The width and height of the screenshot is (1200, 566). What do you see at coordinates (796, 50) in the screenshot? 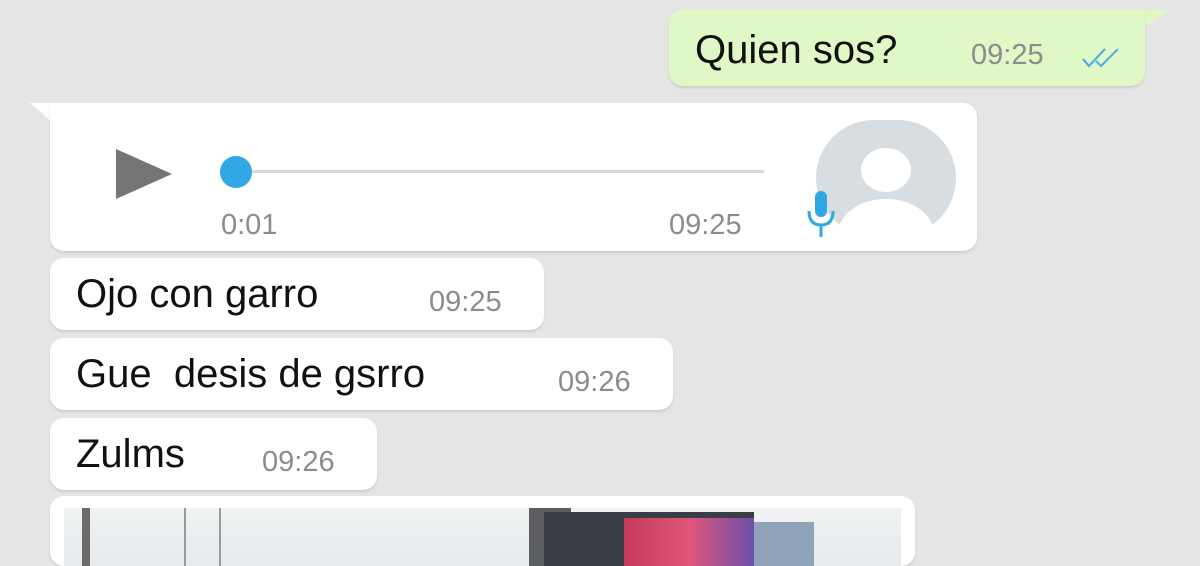
I see `message-text: Quien sos?` at bounding box center [796, 50].